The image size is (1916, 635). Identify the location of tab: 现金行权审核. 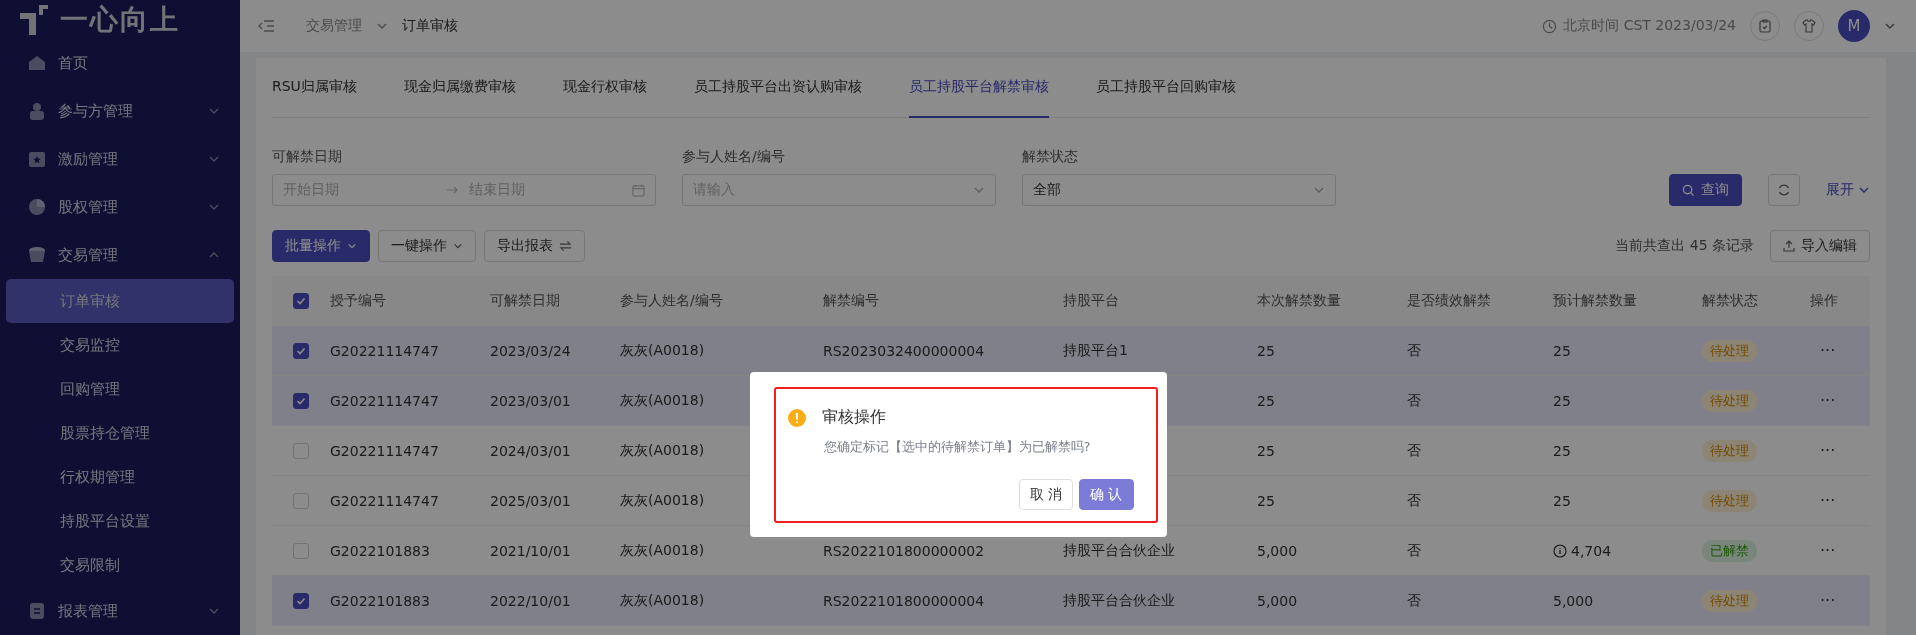
(604, 88).